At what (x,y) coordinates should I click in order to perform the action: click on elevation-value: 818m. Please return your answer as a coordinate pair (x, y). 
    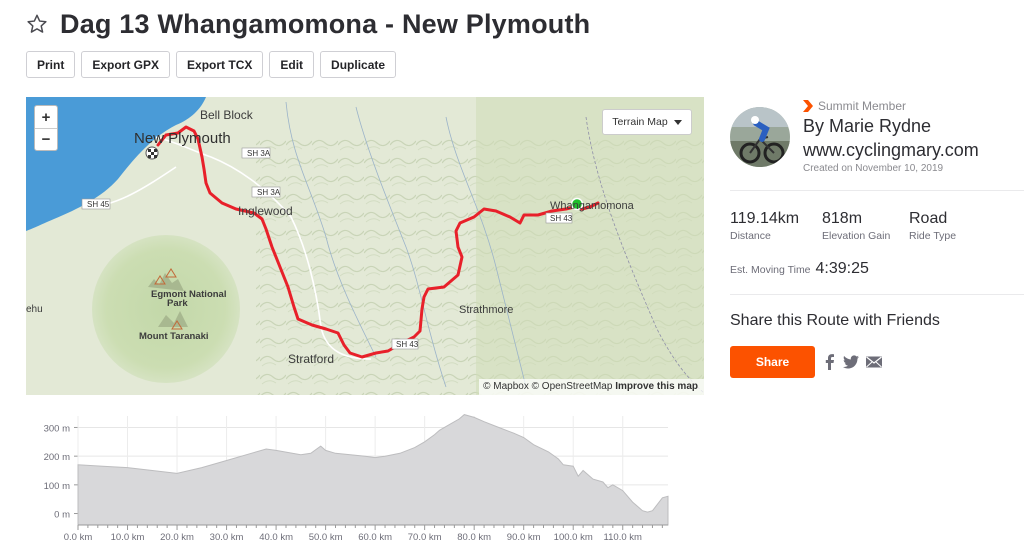
    Looking at the image, I should click on (842, 218).